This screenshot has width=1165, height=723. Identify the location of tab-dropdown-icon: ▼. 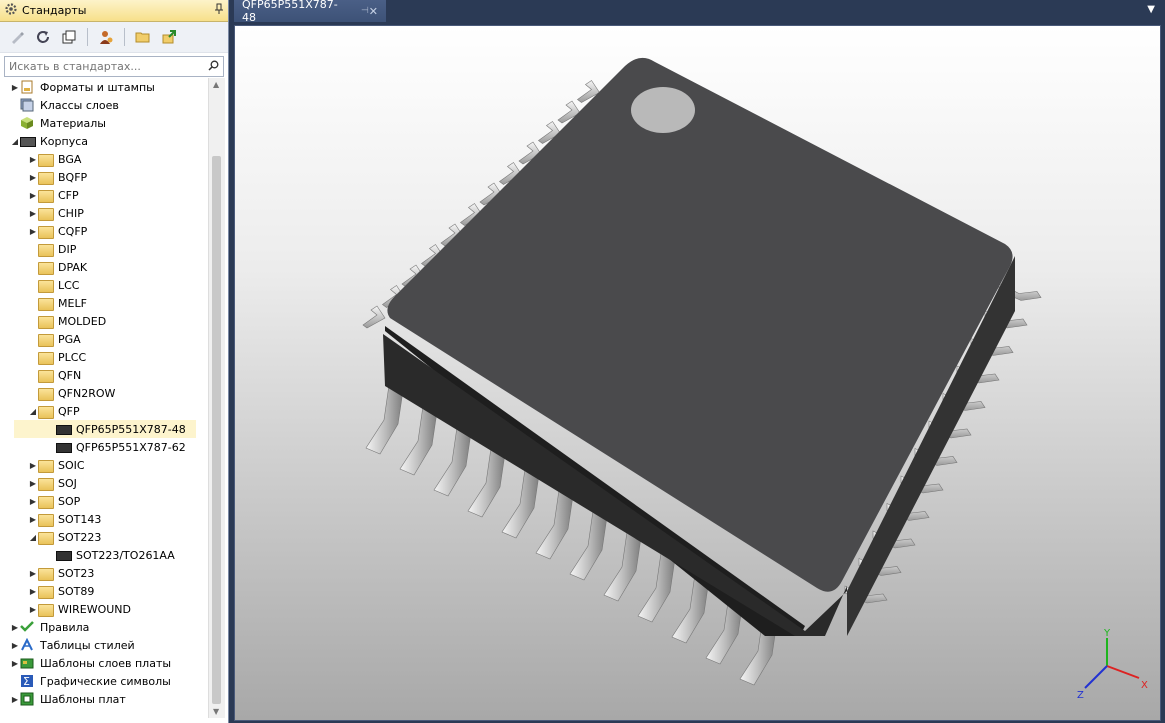
(1151, 9).